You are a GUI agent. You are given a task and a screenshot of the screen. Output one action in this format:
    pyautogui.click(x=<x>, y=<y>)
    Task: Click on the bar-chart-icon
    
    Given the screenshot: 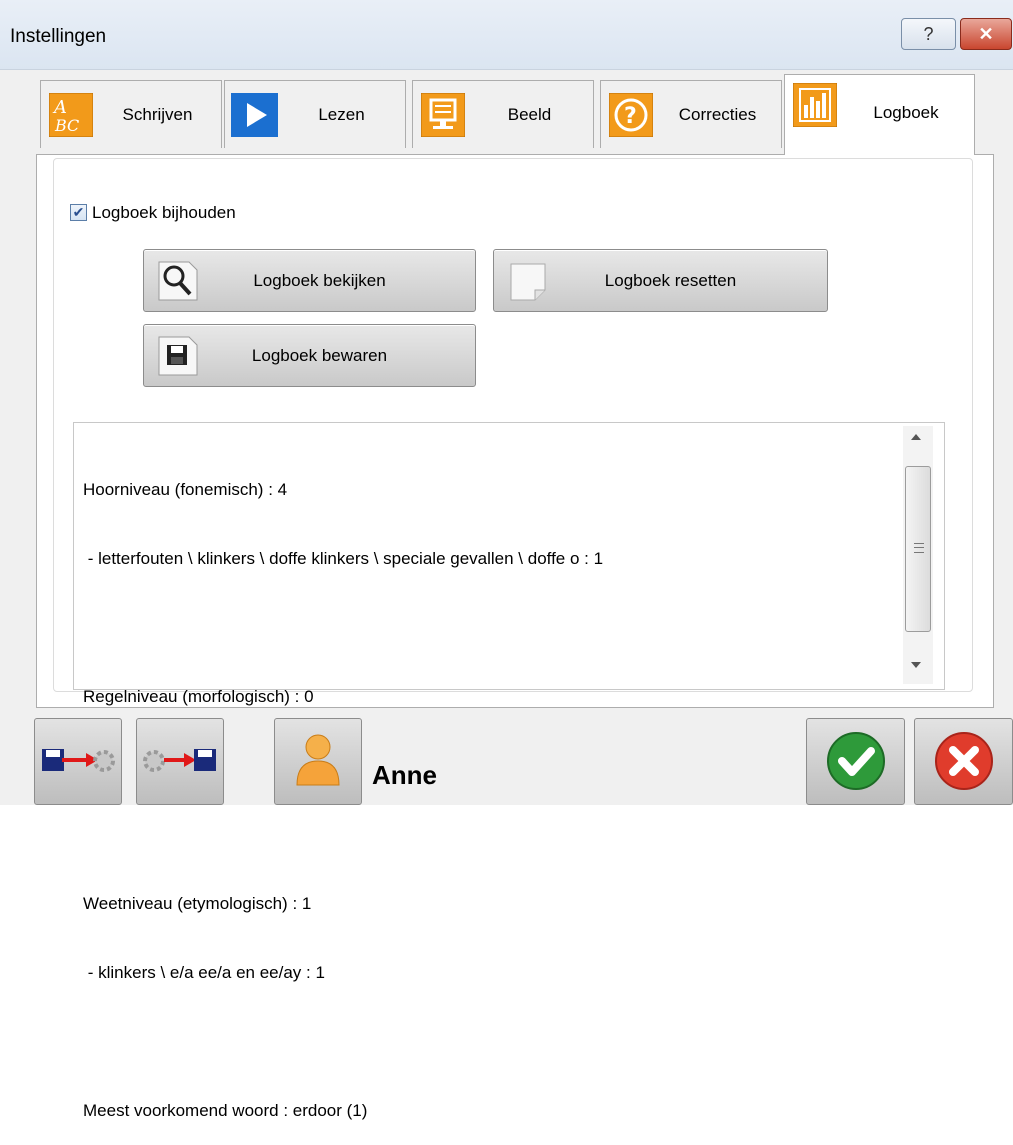 What is the action you would take?
    pyautogui.click(x=814, y=104)
    